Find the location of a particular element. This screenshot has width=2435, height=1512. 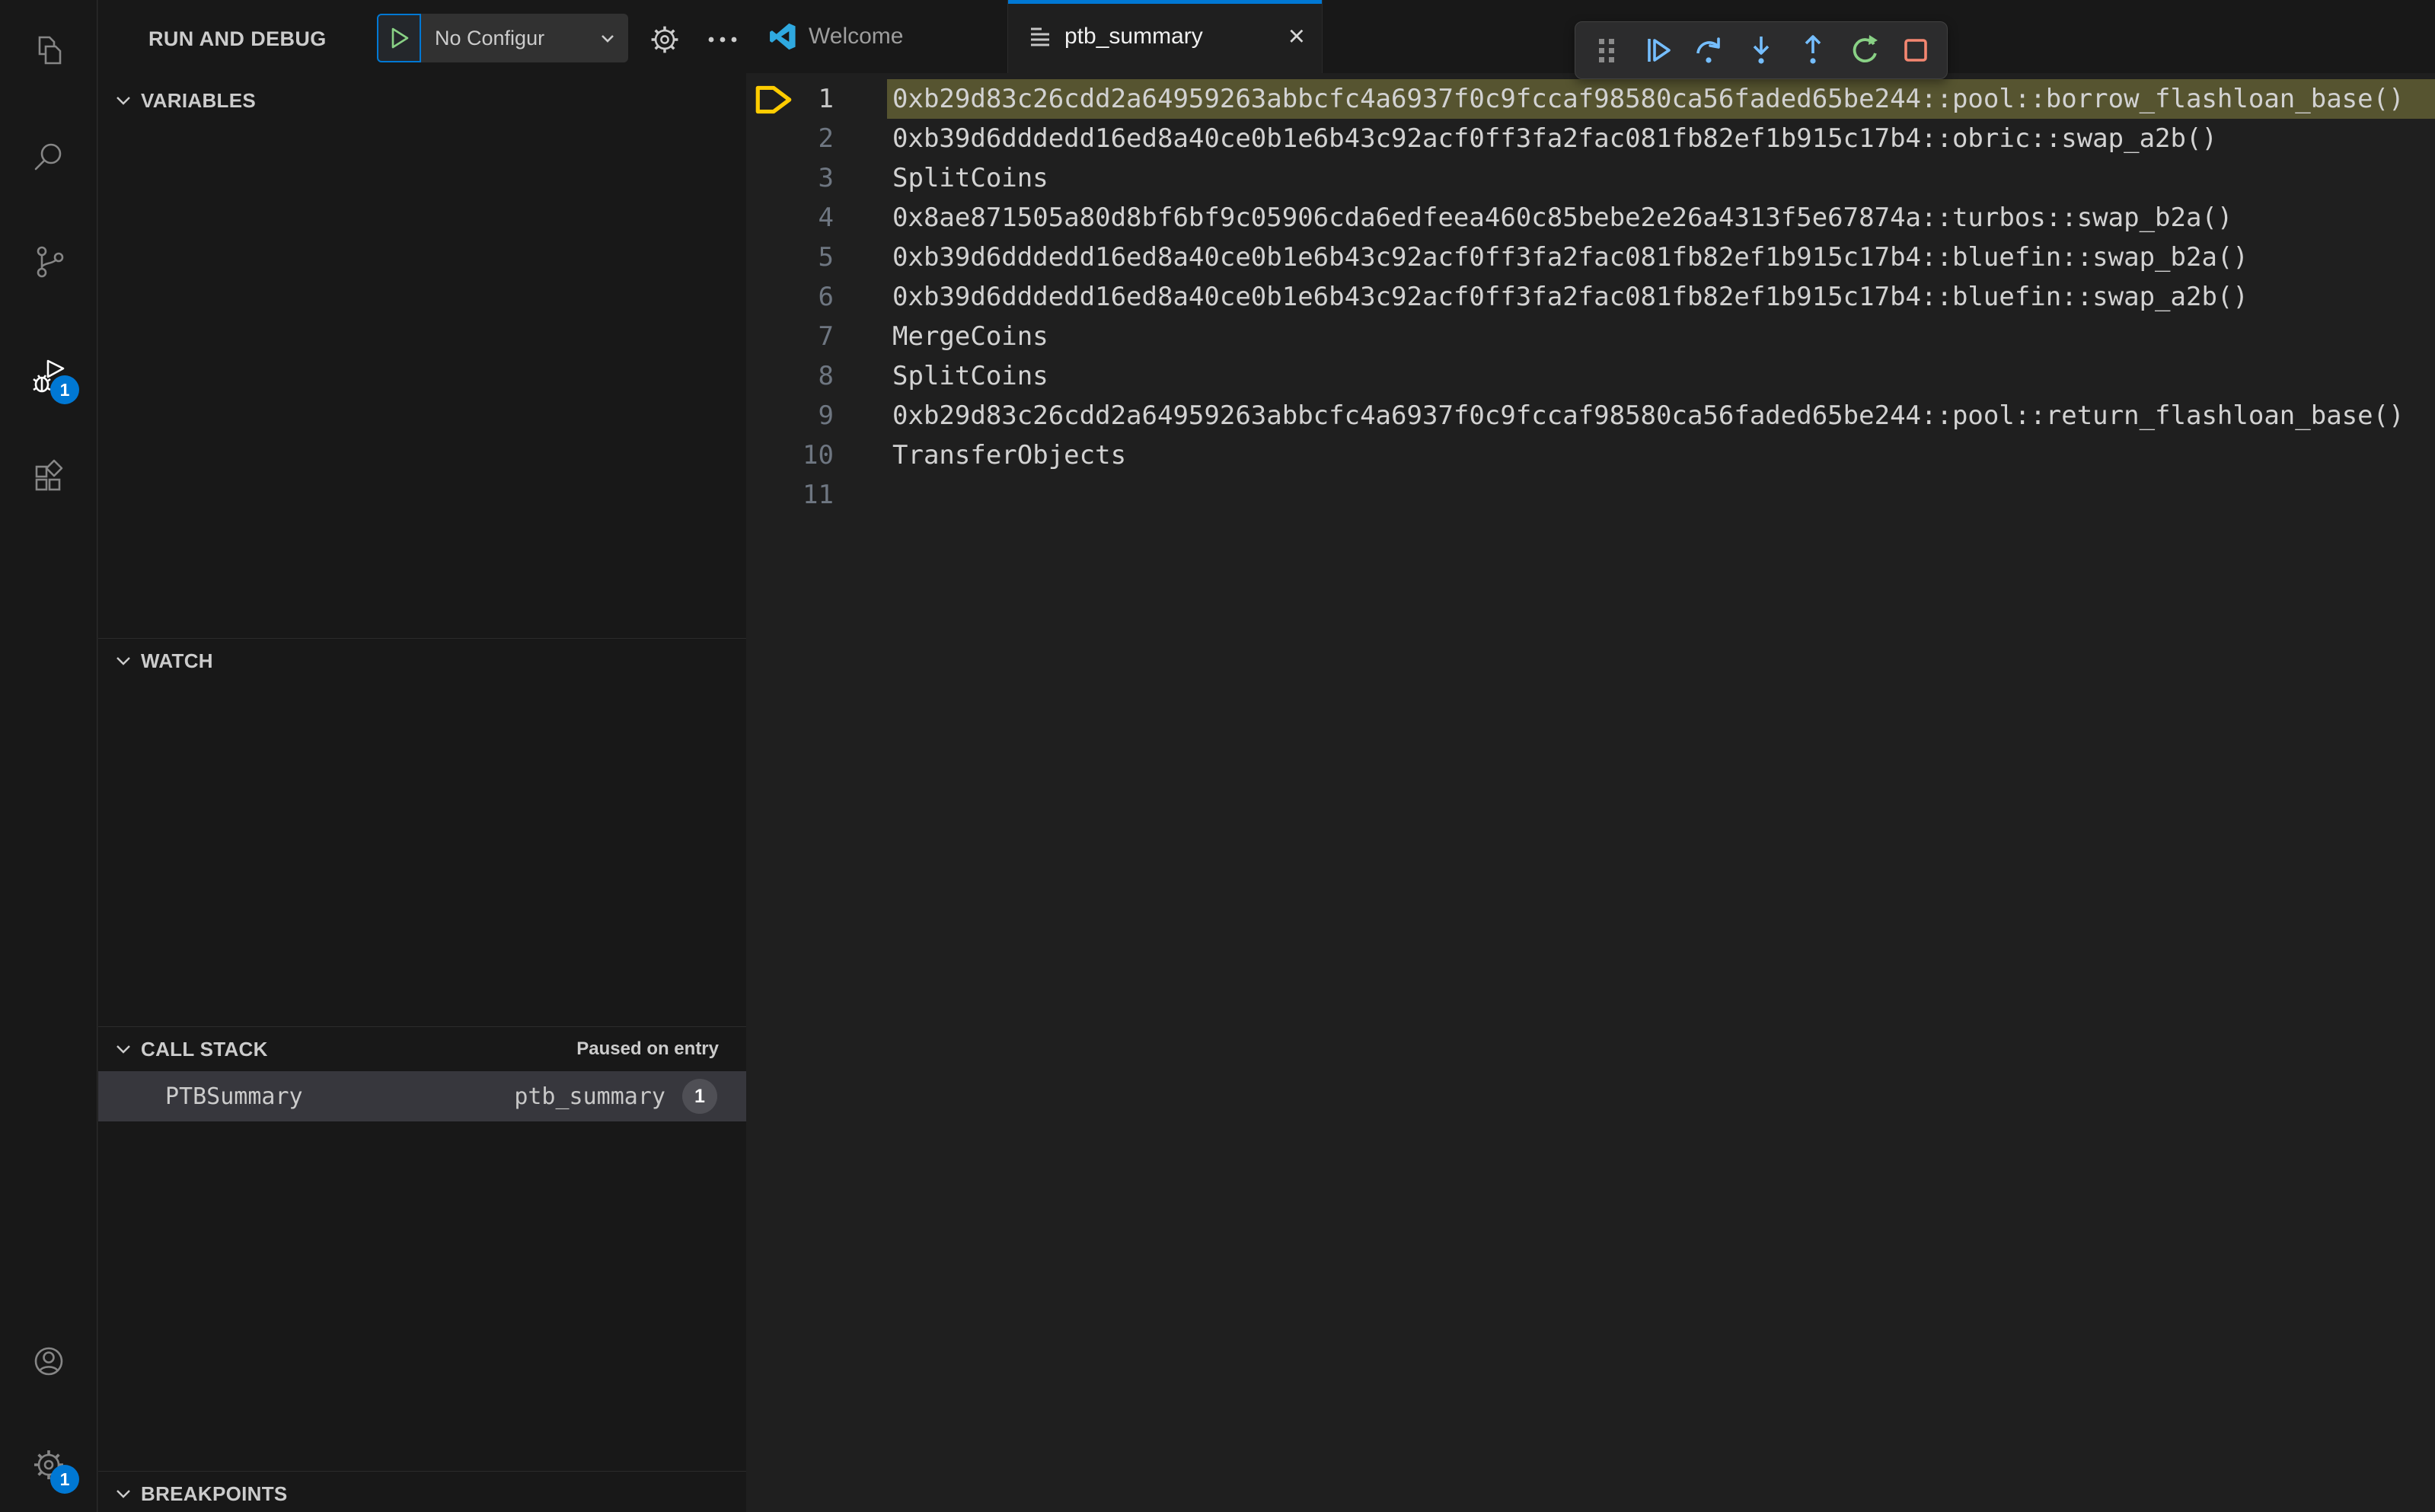

more-actions-icon is located at coordinates (722, 39).